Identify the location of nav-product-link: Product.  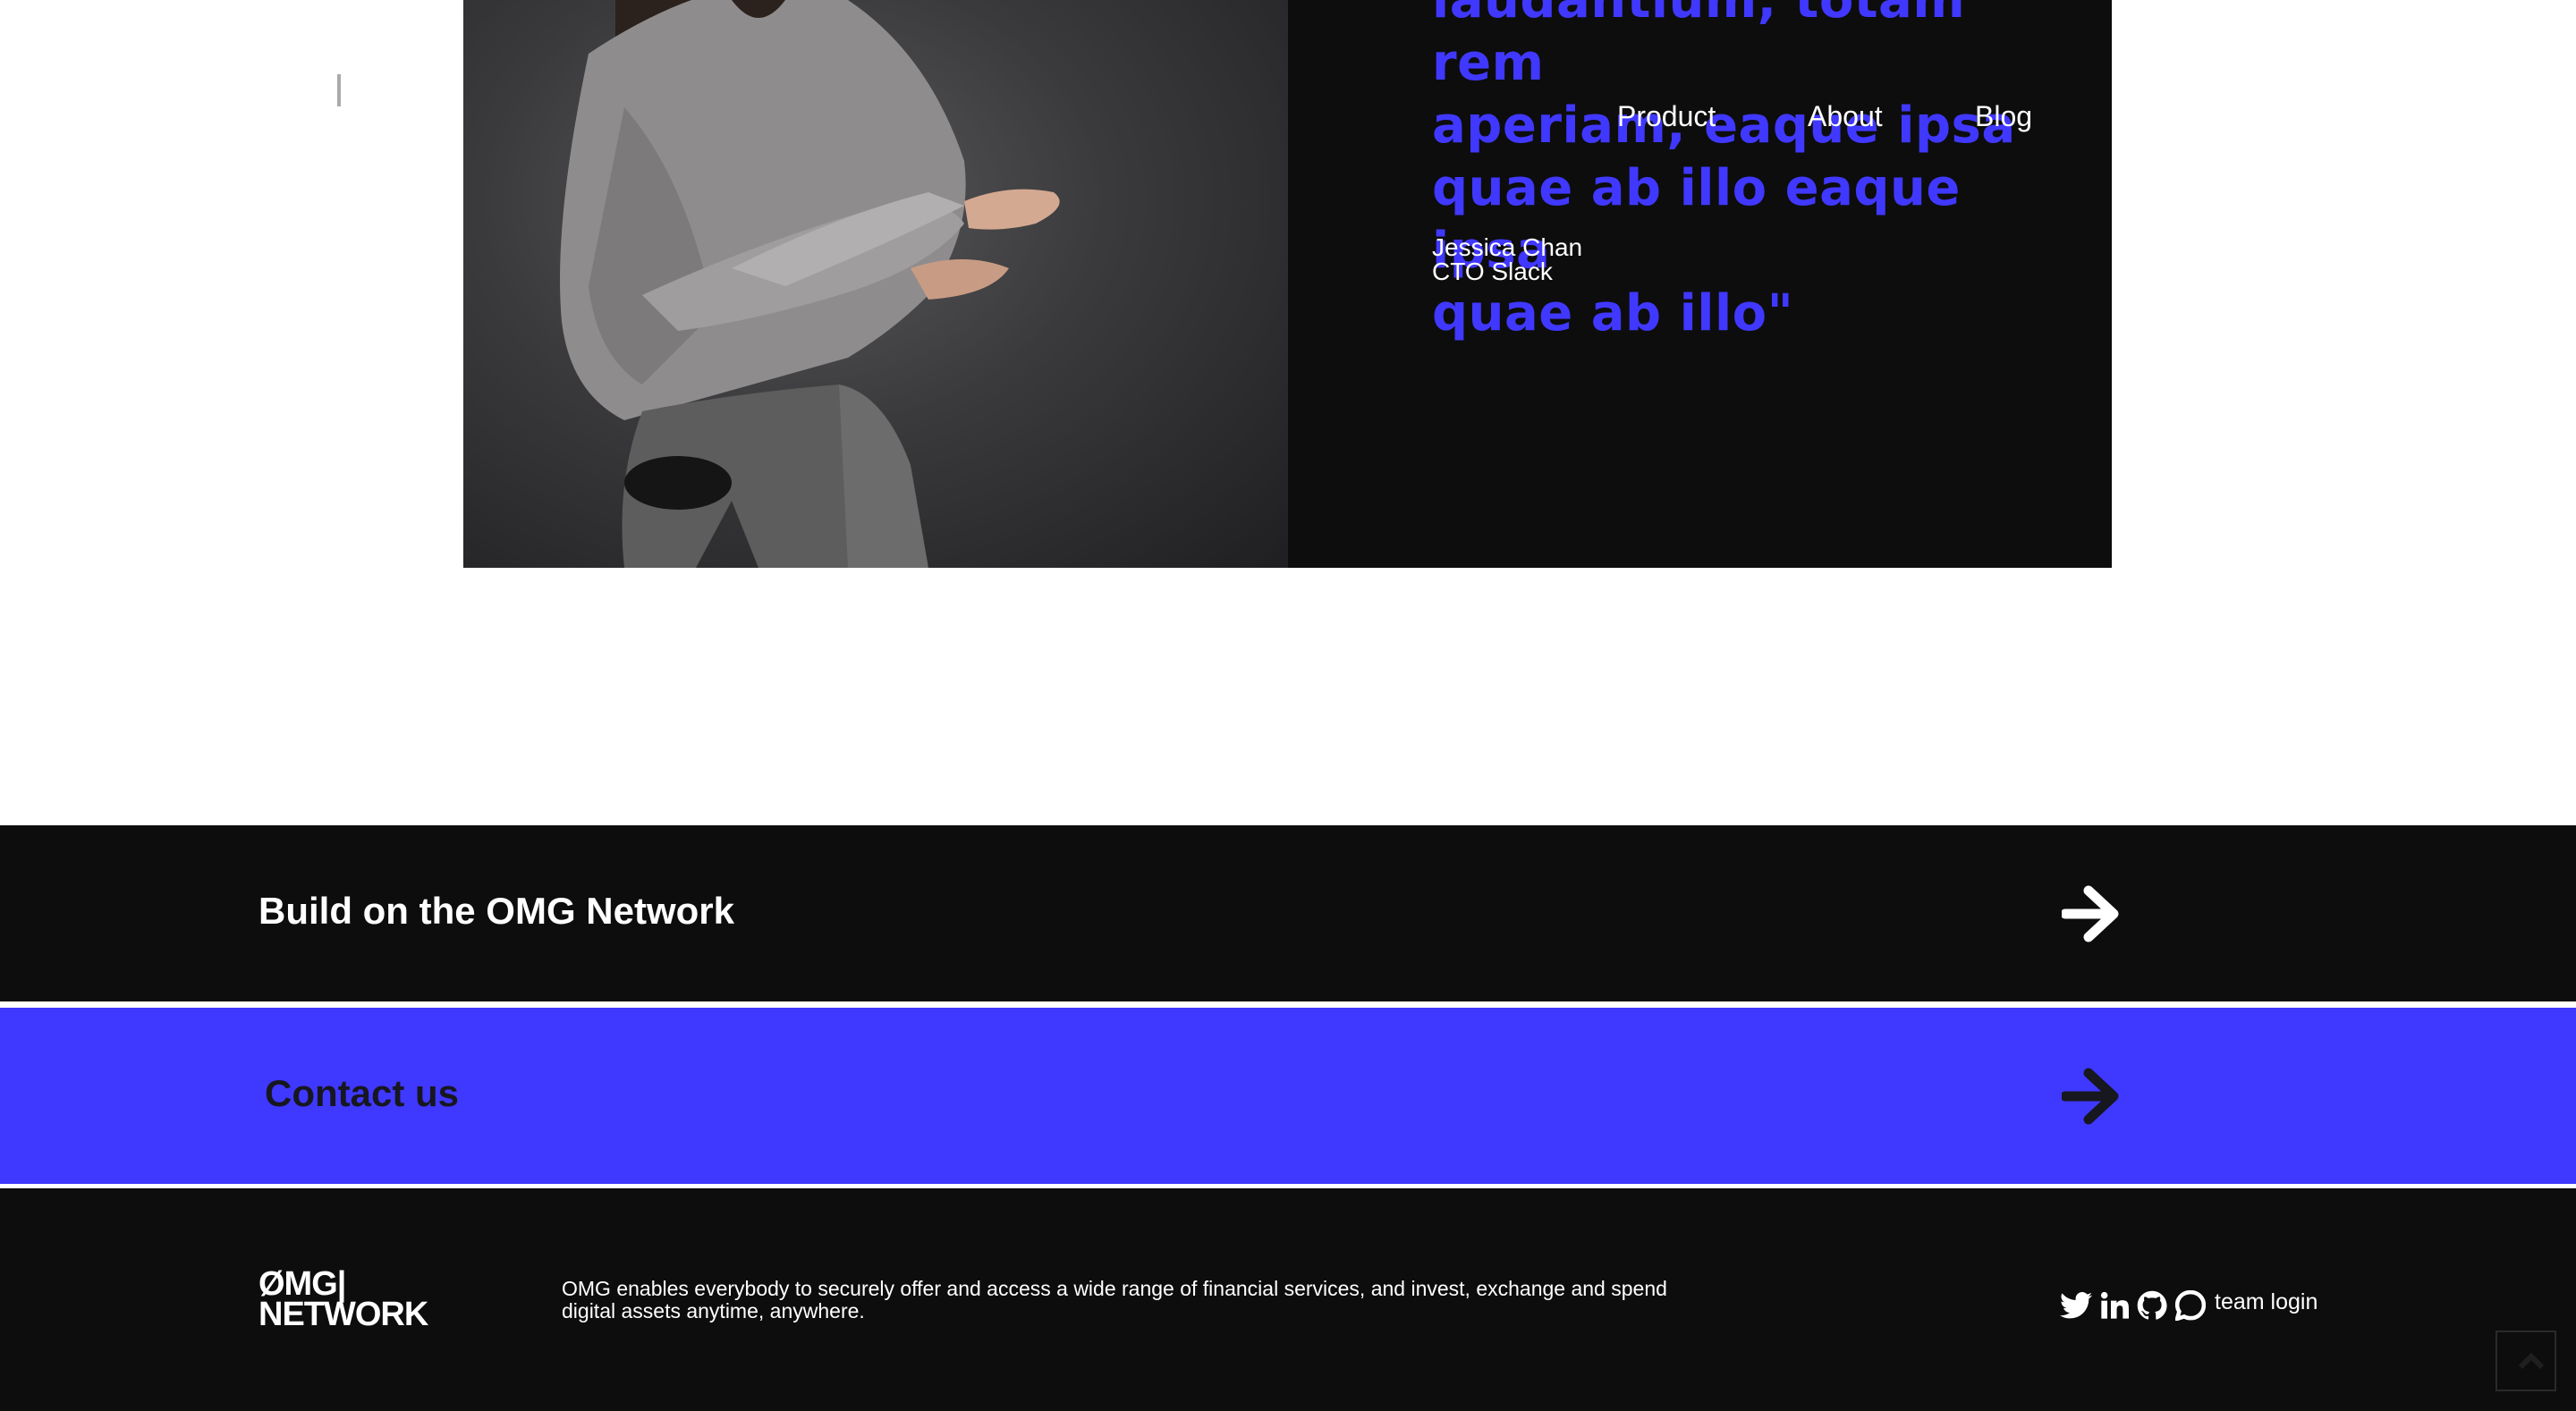
(1666, 116).